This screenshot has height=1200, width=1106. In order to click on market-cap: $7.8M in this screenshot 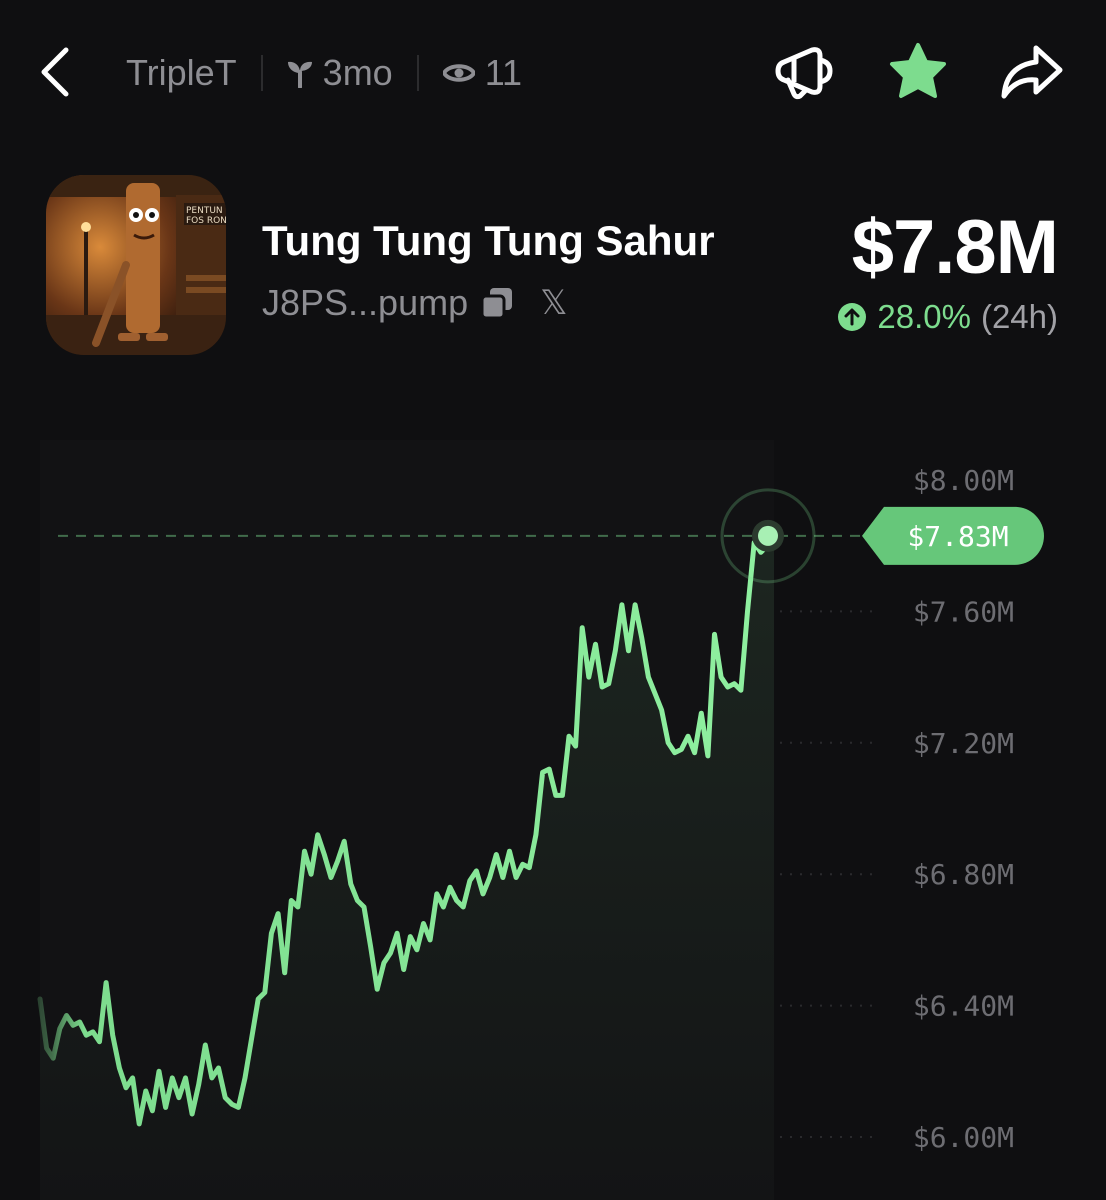, I will do `click(955, 247)`.